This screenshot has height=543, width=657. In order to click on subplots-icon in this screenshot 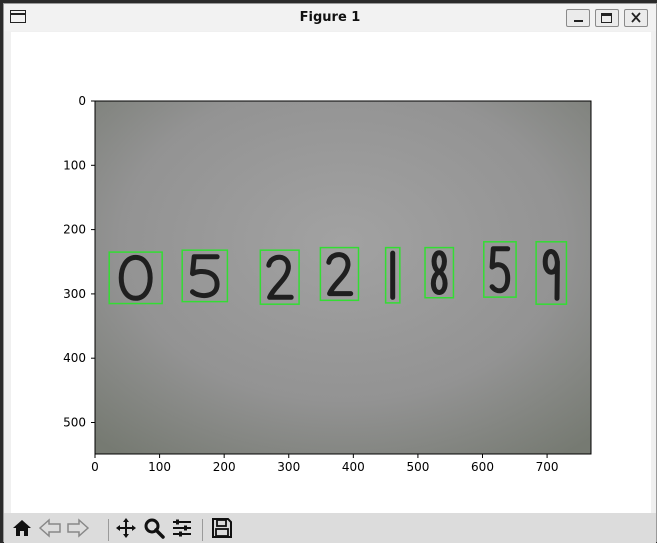, I will do `click(182, 528)`.